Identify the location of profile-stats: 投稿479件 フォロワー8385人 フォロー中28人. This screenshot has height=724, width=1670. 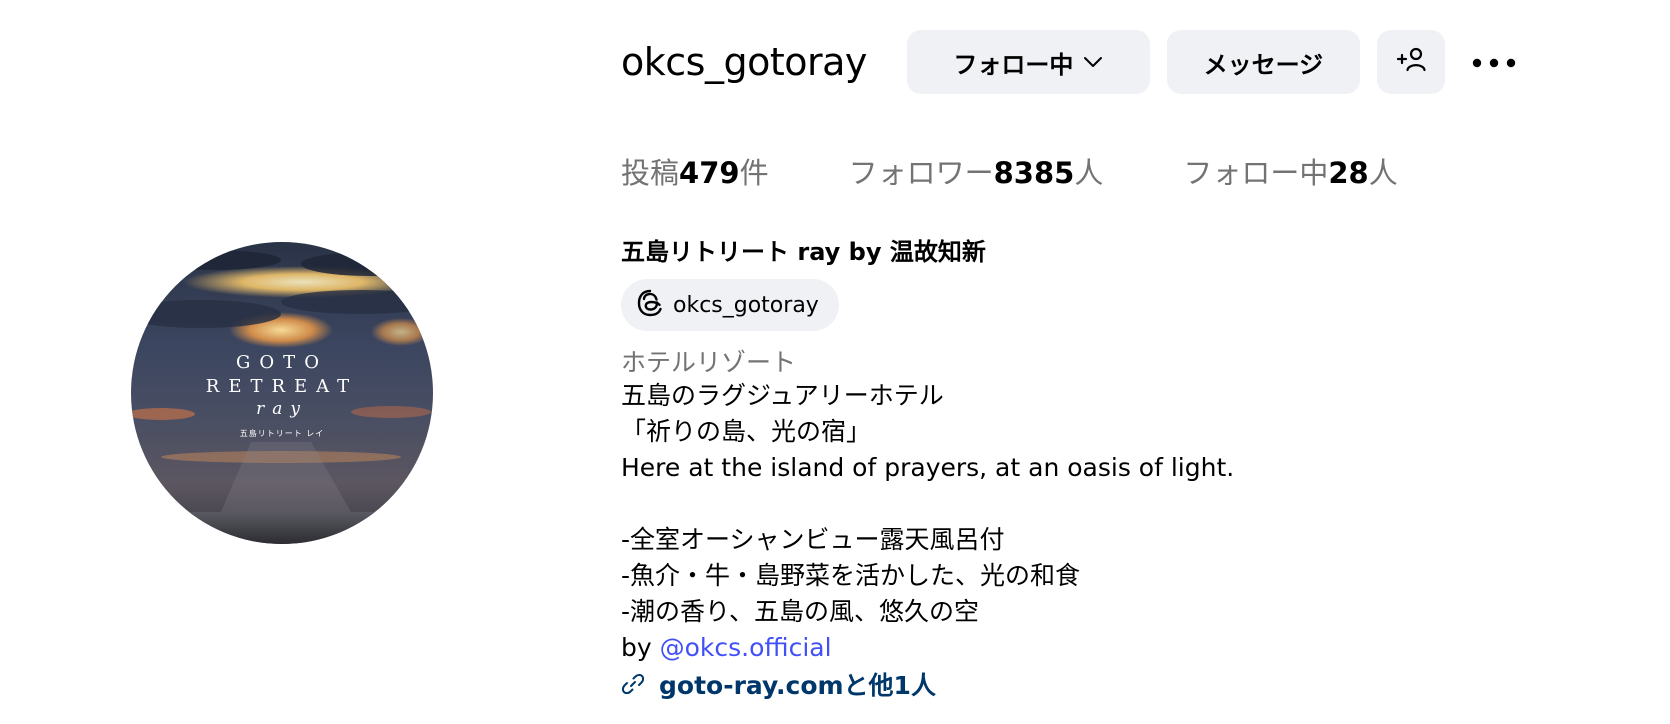
(1009, 171).